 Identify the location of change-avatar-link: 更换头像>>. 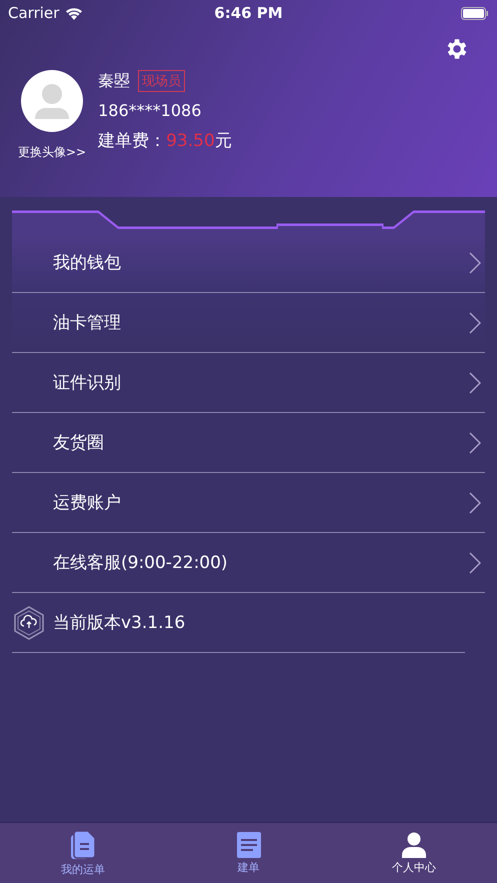
(52, 152).